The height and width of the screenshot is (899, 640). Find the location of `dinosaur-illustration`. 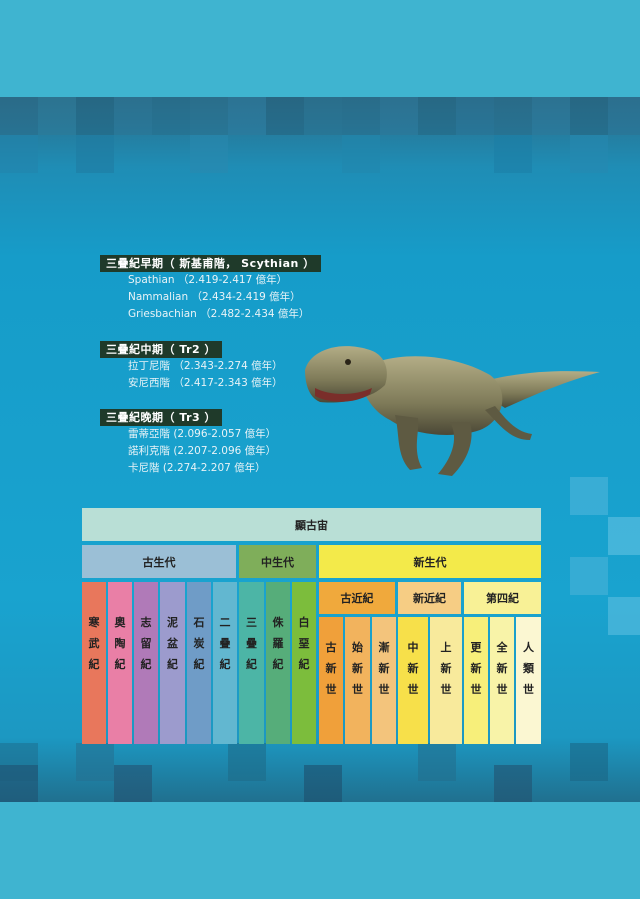

dinosaur-illustration is located at coordinates (452, 411).